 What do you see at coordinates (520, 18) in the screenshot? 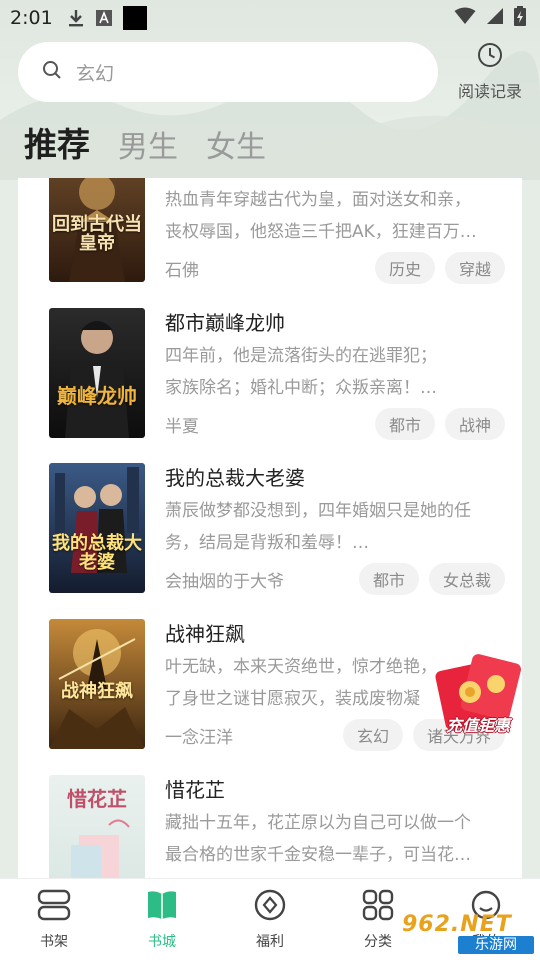
I see `battery-icon` at bounding box center [520, 18].